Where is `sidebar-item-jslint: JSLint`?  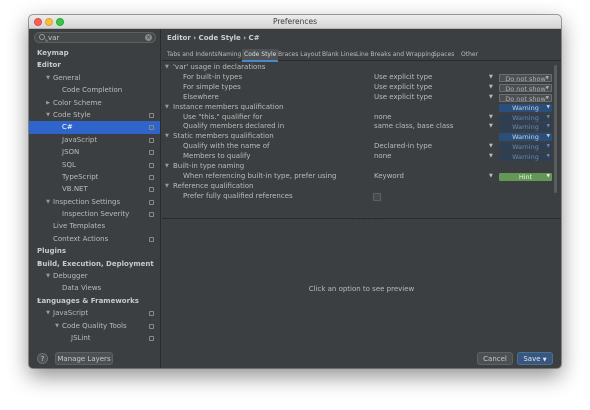
sidebar-item-jslint: JSLint is located at coordinates (94, 338).